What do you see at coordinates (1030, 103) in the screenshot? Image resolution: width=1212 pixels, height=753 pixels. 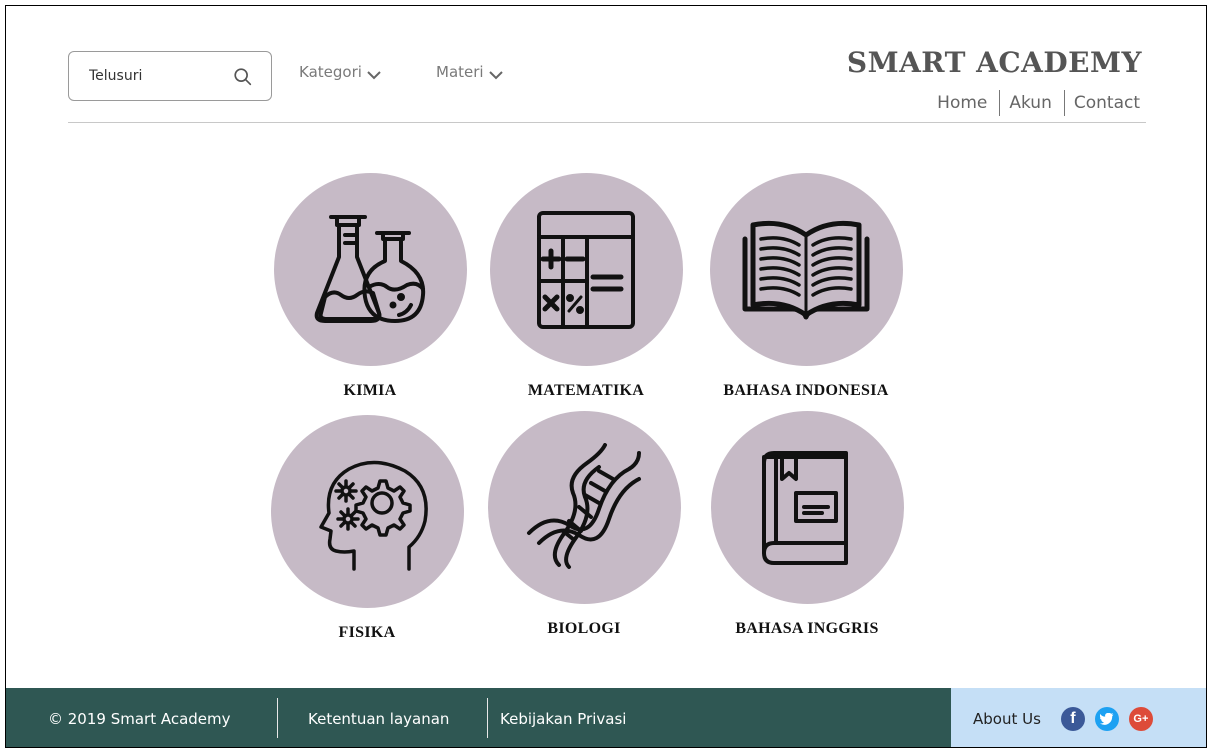 I see `nav-link-akun: Akun` at bounding box center [1030, 103].